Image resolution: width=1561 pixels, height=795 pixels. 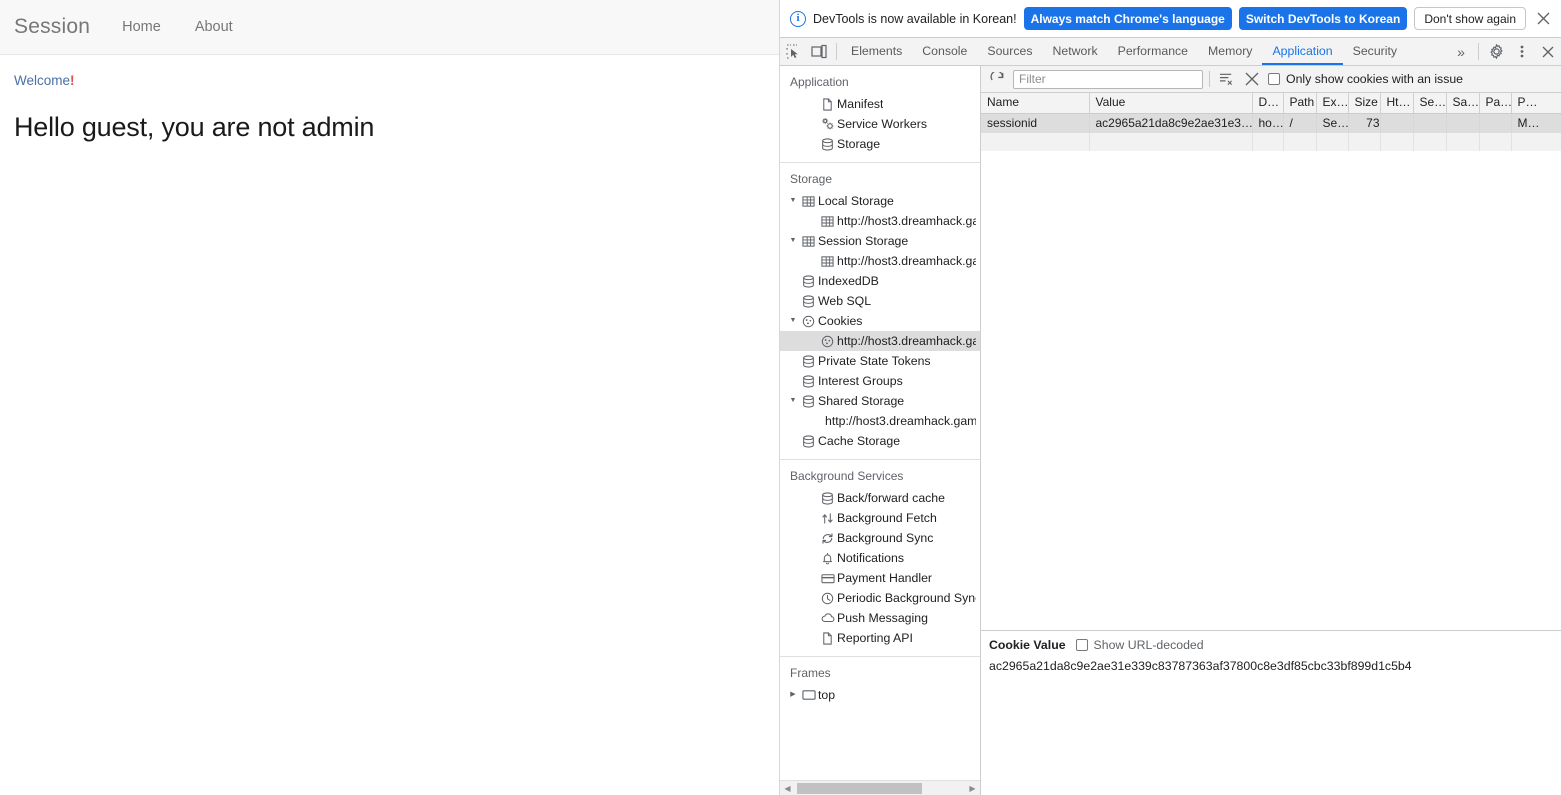 I want to click on devtools-close-icon, so click(x=1548, y=51).